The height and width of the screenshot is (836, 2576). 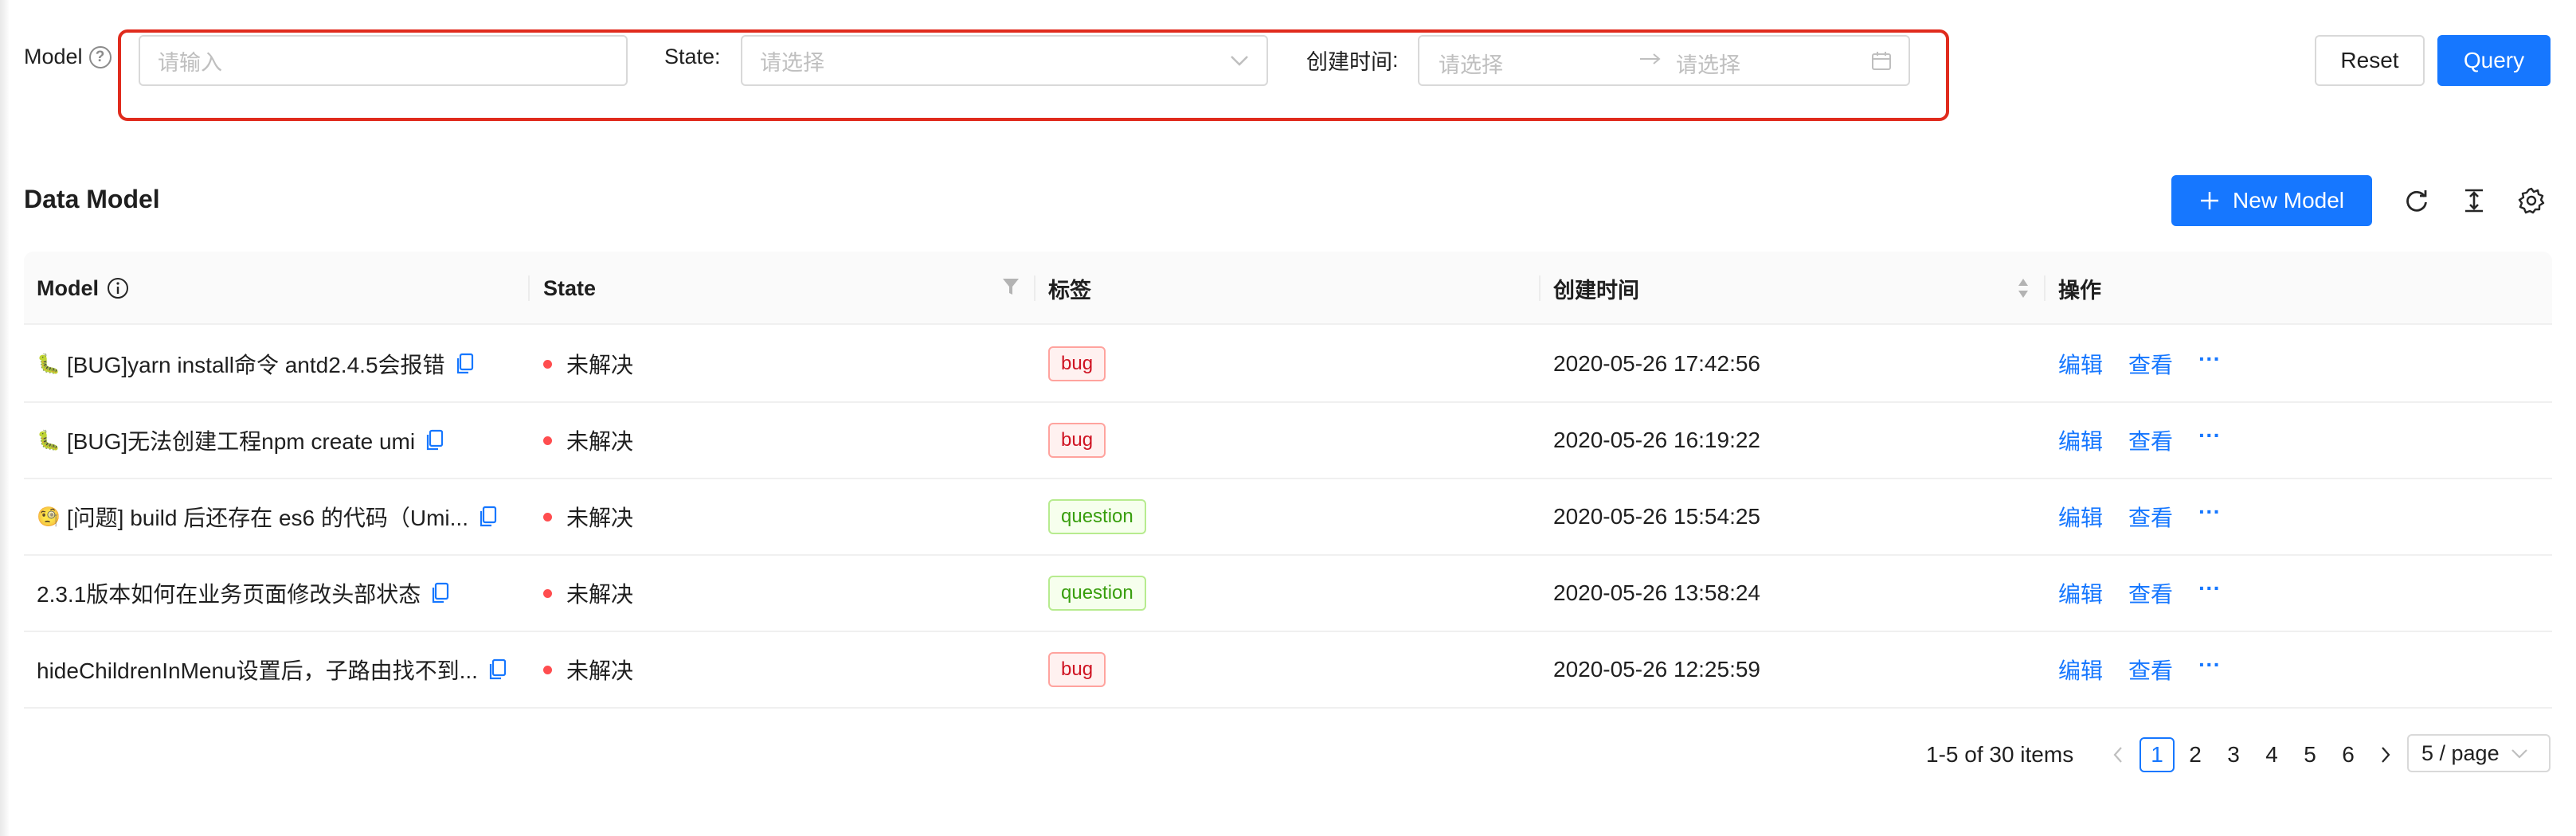 What do you see at coordinates (1288, 288) in the screenshot?
I see `table-header: Model State 标签 创建时间 操作` at bounding box center [1288, 288].